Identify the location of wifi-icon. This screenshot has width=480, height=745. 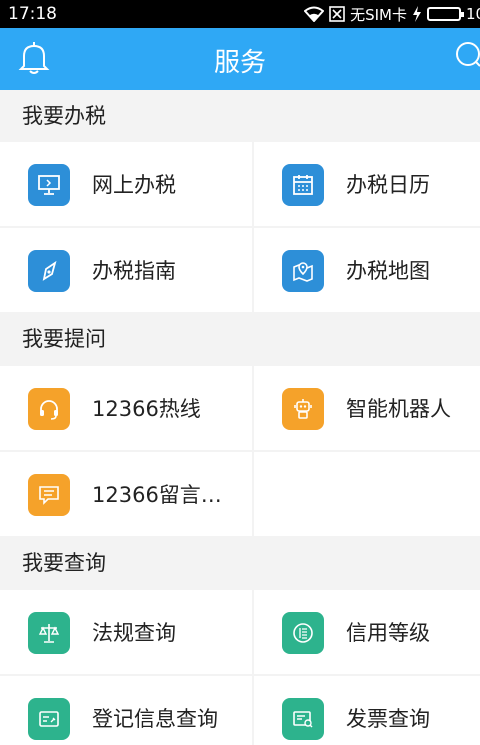
(314, 14).